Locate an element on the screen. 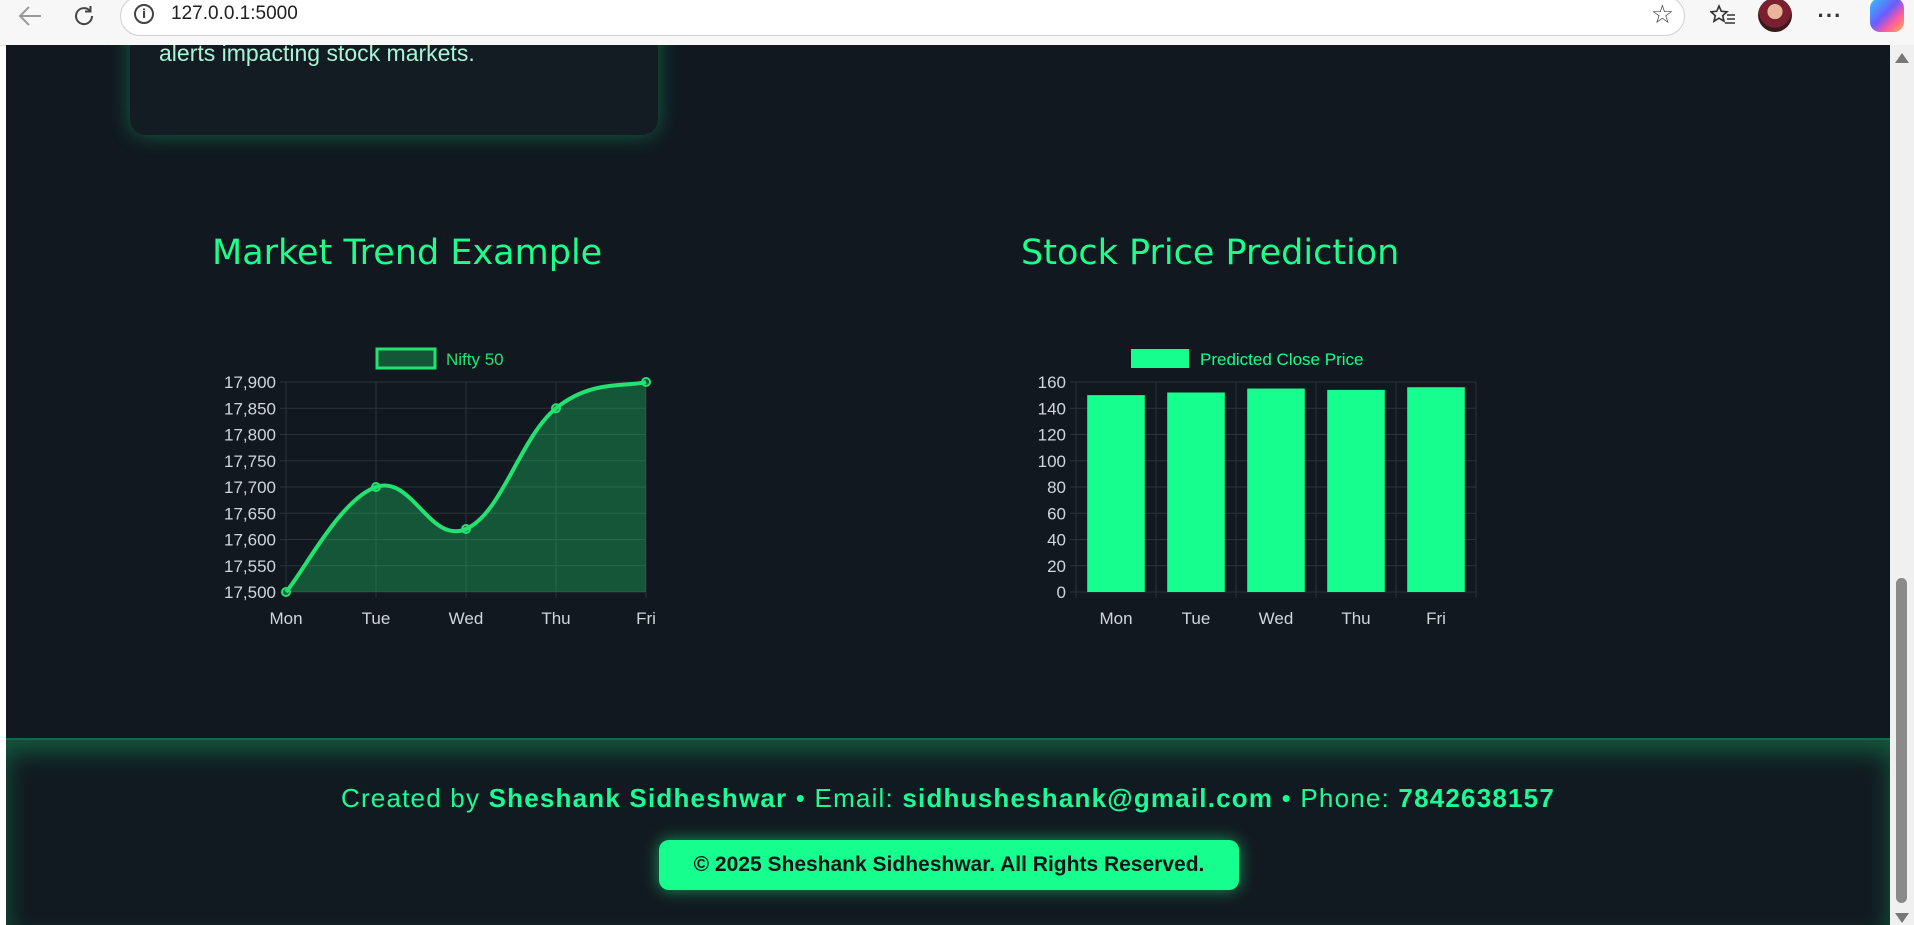 The image size is (1914, 925). y-tick-label: 160 is located at coordinates (1052, 382).